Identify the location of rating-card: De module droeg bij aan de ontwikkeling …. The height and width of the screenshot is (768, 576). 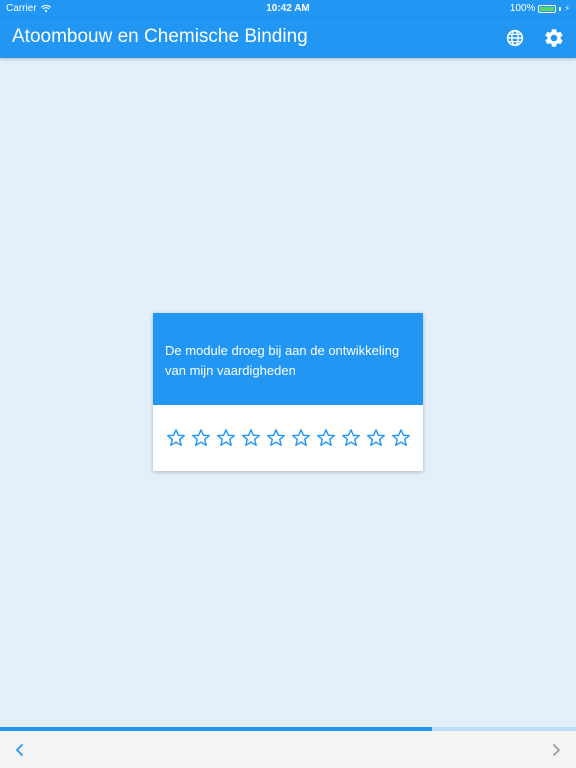
(288, 392).